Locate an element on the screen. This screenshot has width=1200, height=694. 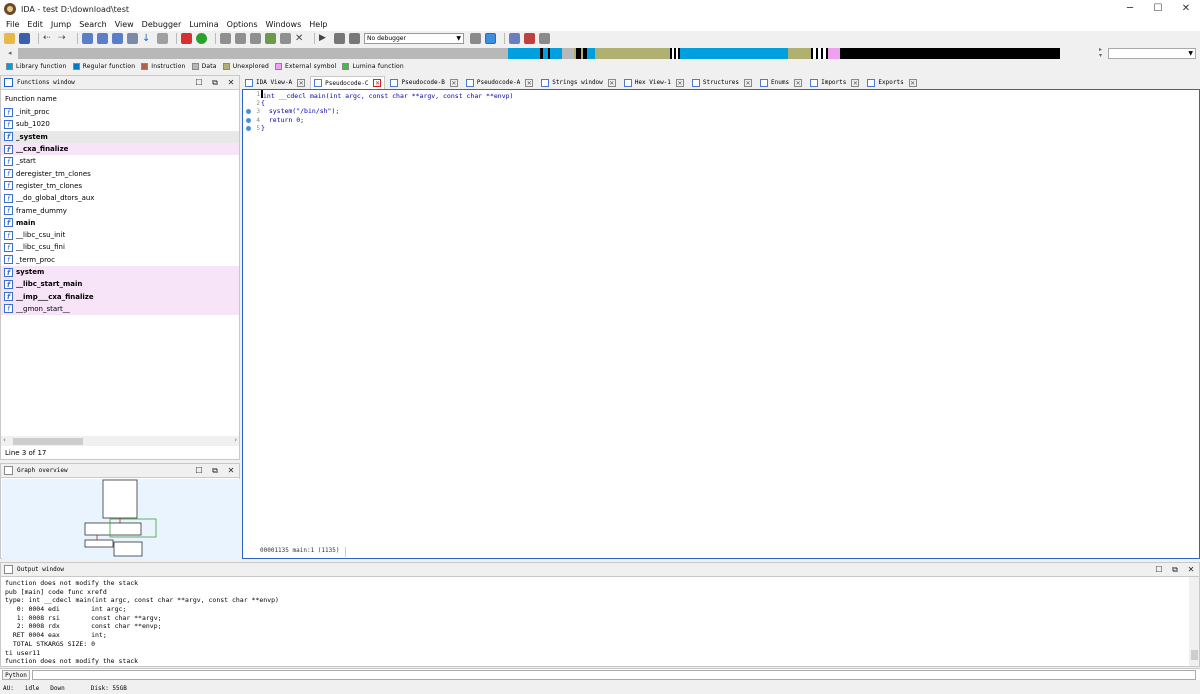
code-line: } is located at coordinates (387, 128).